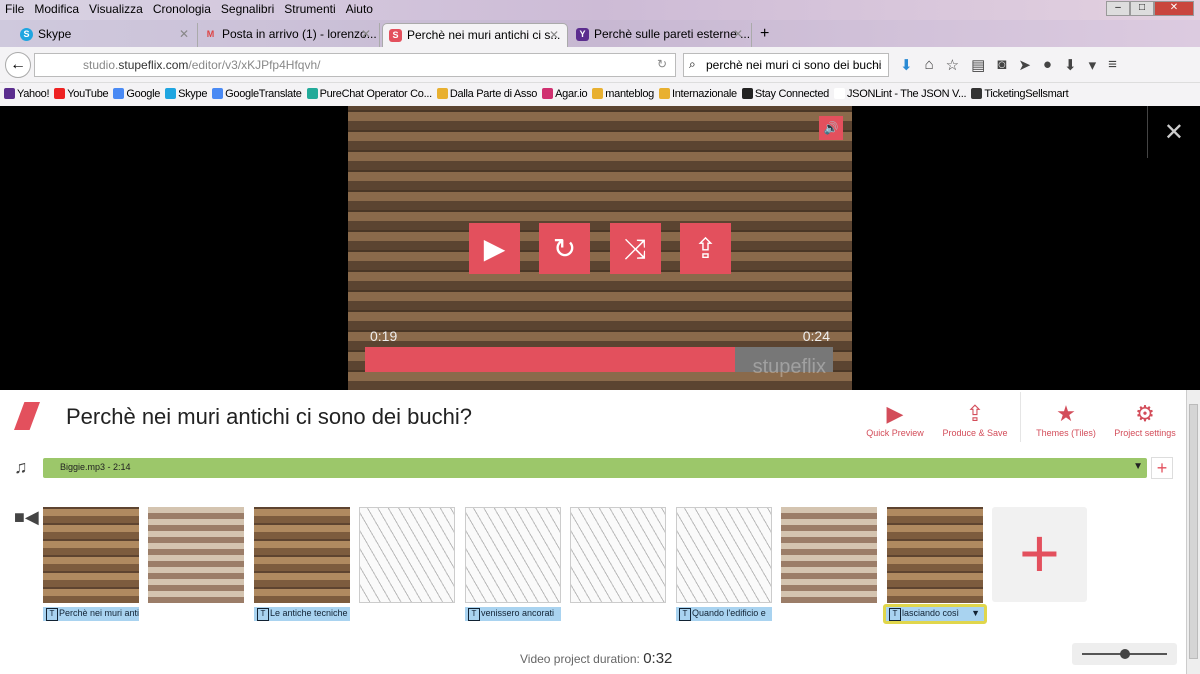  I want to click on extension-icon: ●, so click(1047, 65).